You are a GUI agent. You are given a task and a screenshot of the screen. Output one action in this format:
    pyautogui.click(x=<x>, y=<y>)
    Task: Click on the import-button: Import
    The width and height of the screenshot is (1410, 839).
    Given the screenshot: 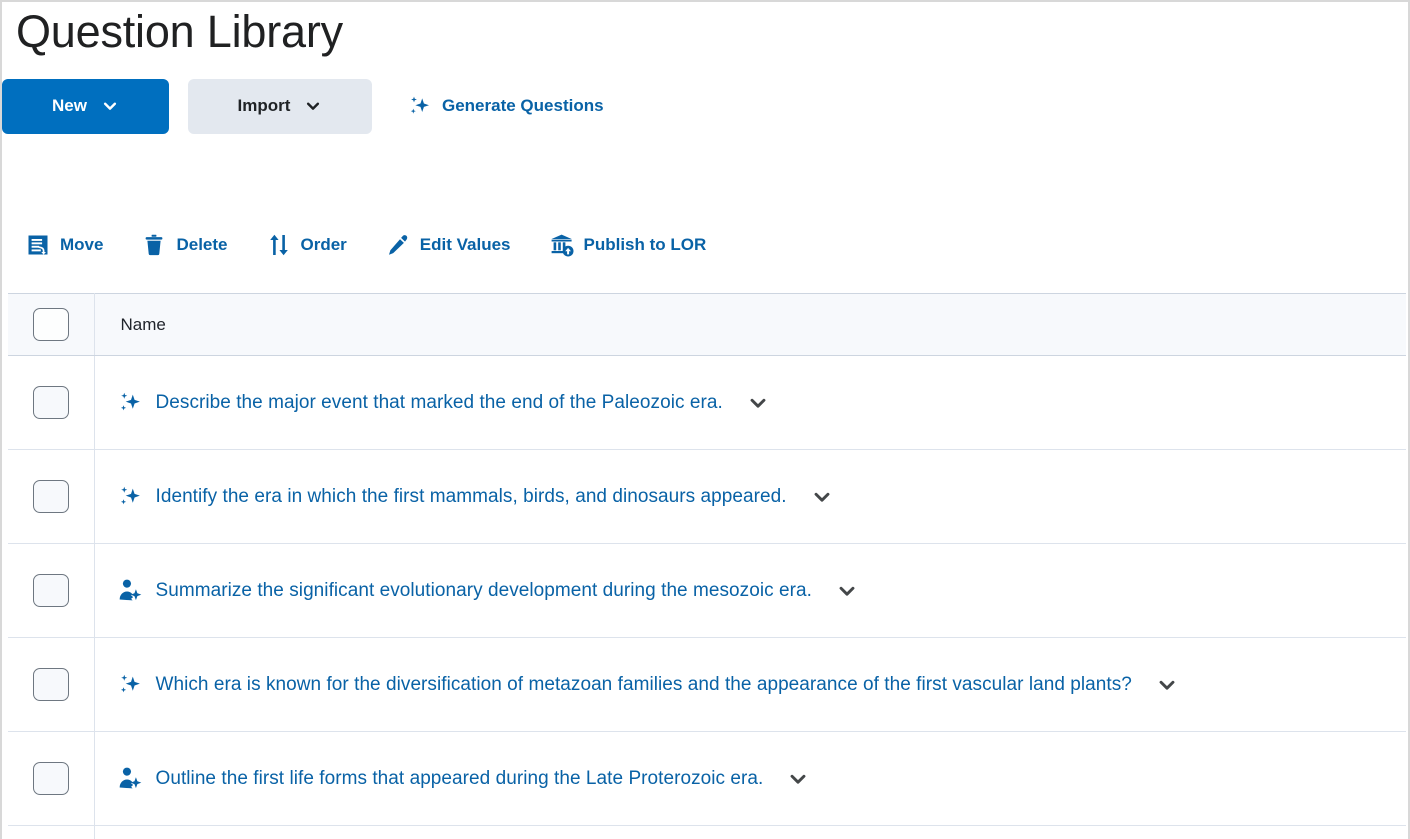 What is the action you would take?
    pyautogui.click(x=280, y=106)
    